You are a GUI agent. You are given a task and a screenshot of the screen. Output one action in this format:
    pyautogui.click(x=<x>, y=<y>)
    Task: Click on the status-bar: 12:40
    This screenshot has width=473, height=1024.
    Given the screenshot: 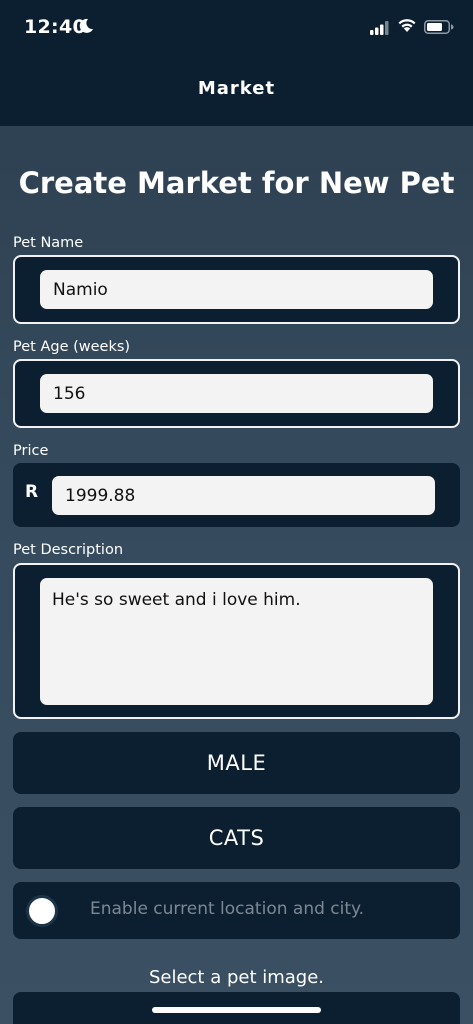 What is the action you would take?
    pyautogui.click(x=236, y=29)
    